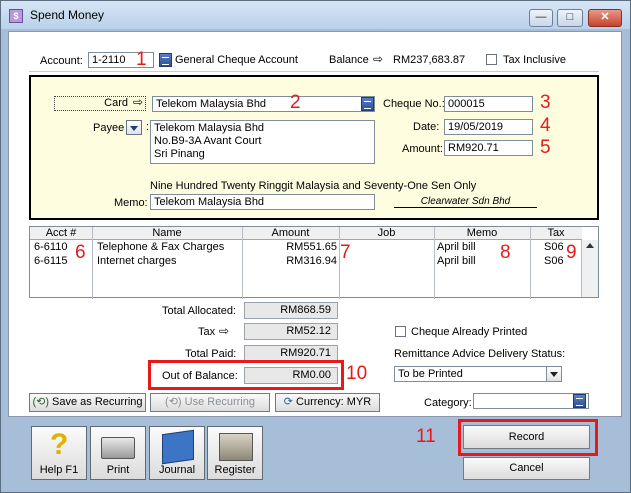 The height and width of the screenshot is (493, 631). What do you see at coordinates (469, 332) in the screenshot?
I see `cheque-printed-label: Cheque Already Printed` at bounding box center [469, 332].